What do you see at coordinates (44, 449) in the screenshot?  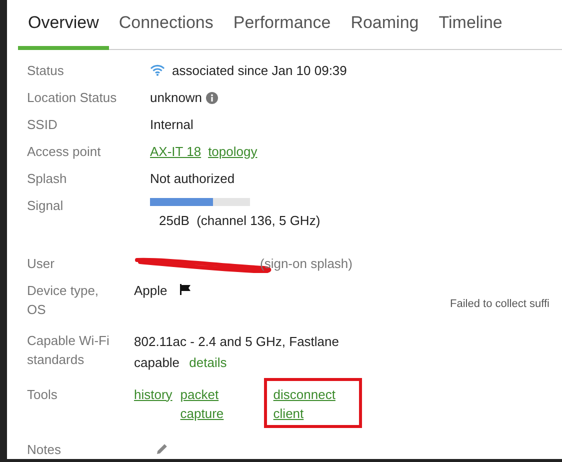 I see `field-label: Notes` at bounding box center [44, 449].